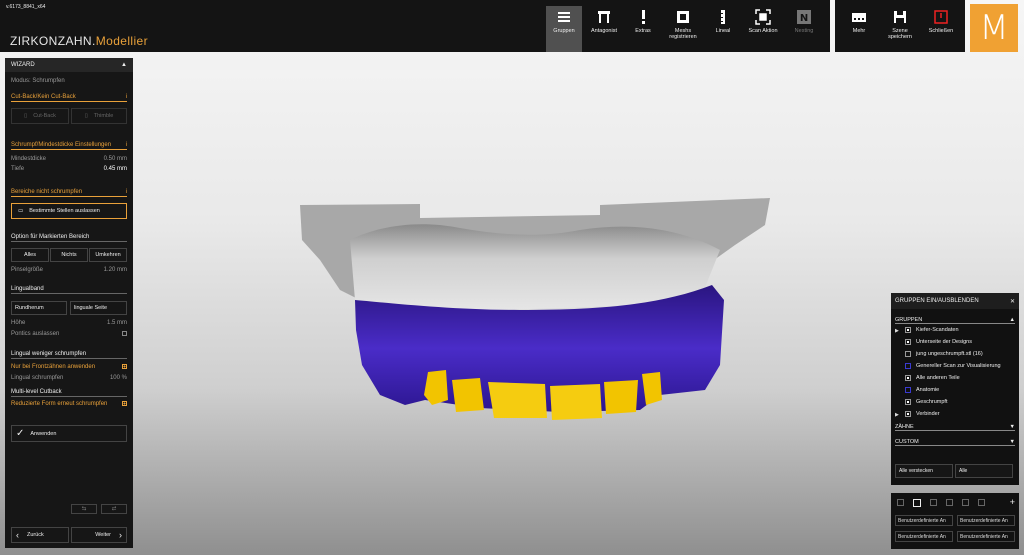 The width and height of the screenshot is (1024, 555). I want to click on select-none-button: Nichts, so click(69, 255).